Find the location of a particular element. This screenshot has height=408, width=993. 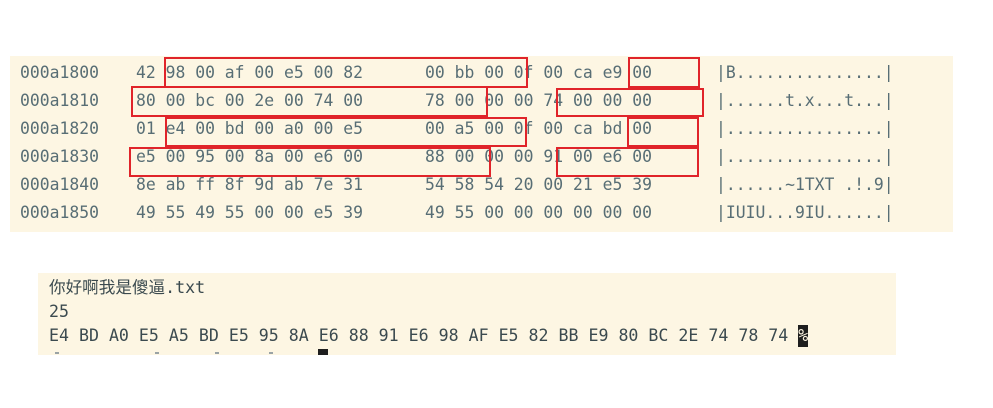

hex-ascii: |IUIU...9IU......| is located at coordinates (805, 212).